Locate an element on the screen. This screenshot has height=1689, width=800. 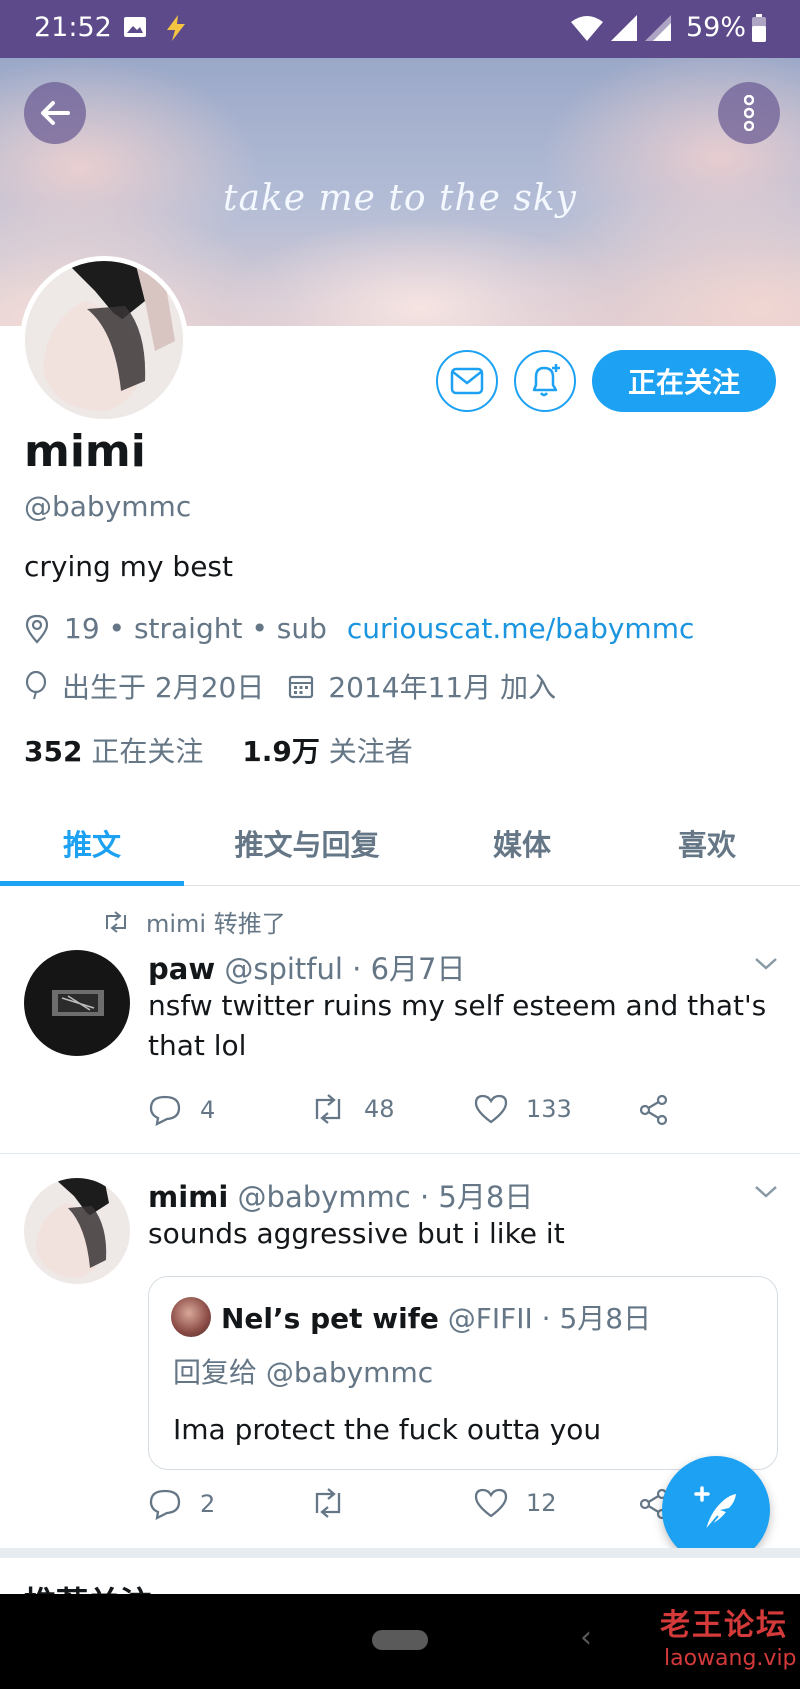
like-count: 133 is located at coordinates (549, 1109).